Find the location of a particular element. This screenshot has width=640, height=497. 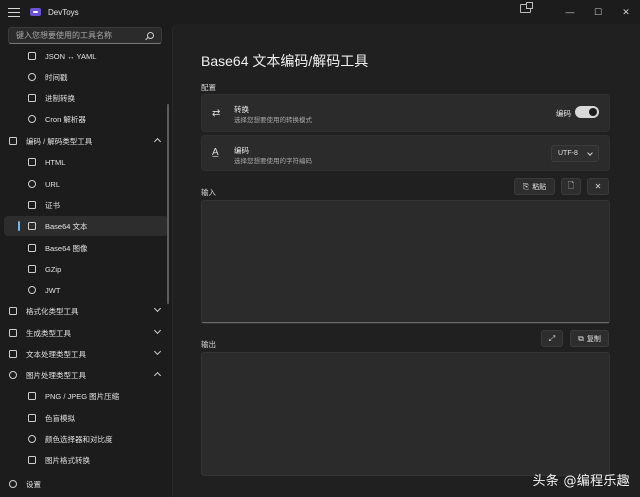

sidebar-item-png-jpeg-compressor: PNG / JPEG 图片压缩 is located at coordinates (86, 396).